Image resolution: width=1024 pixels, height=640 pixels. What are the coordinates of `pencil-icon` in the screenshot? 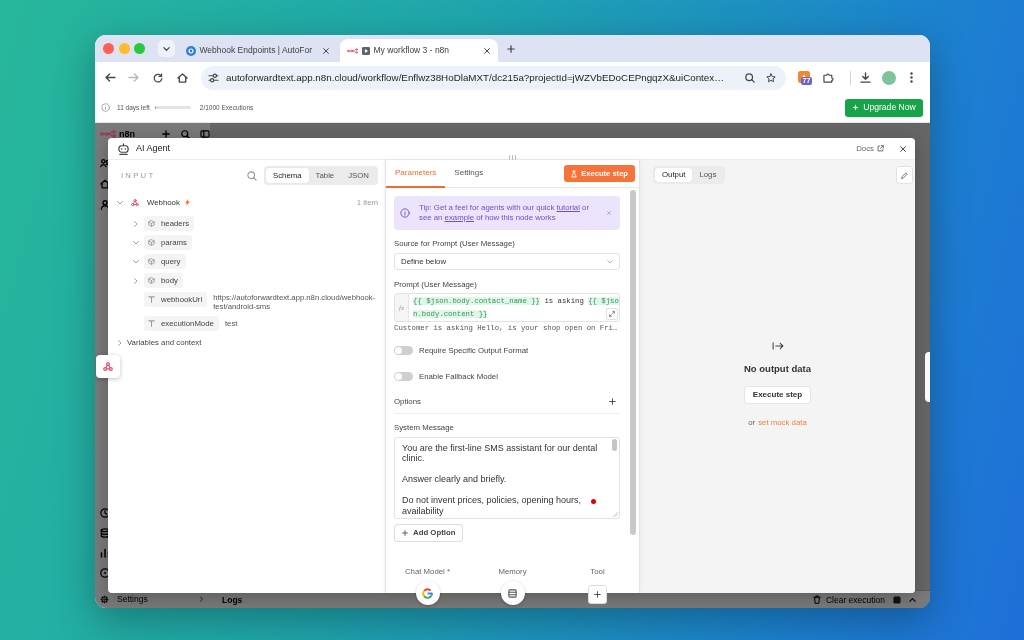 It's located at (904, 175).